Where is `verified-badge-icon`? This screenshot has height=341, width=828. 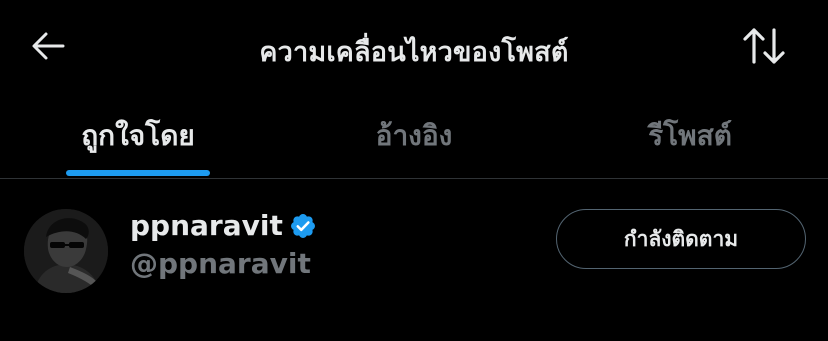 verified-badge-icon is located at coordinates (303, 226).